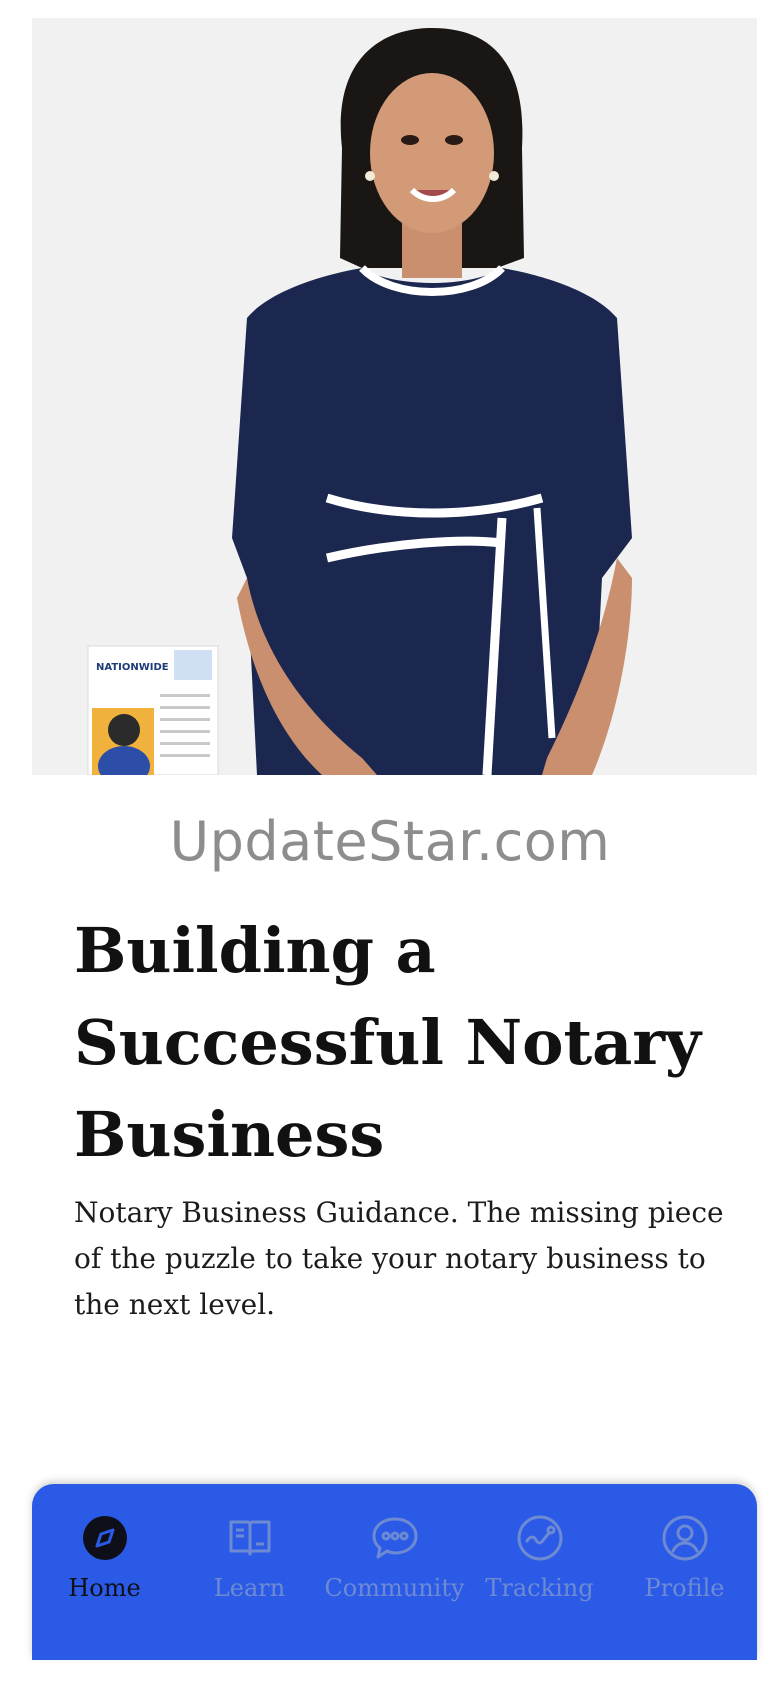 Image resolution: width=780 pixels, height=1688 pixels. I want to click on description-line: the next level., so click(175, 1304).